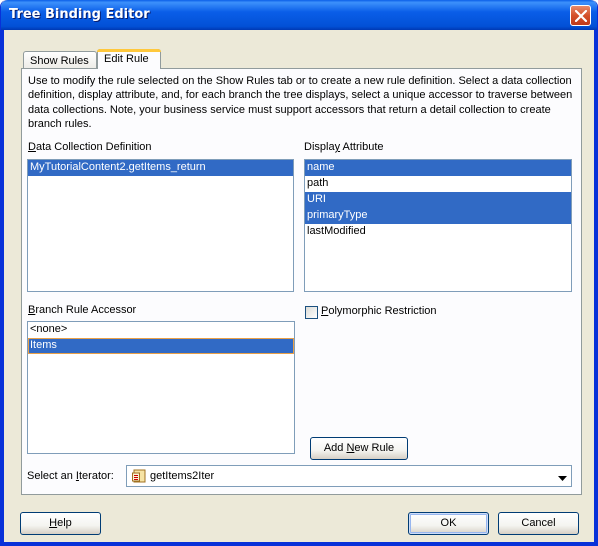  I want to click on list-item: name, so click(438, 168).